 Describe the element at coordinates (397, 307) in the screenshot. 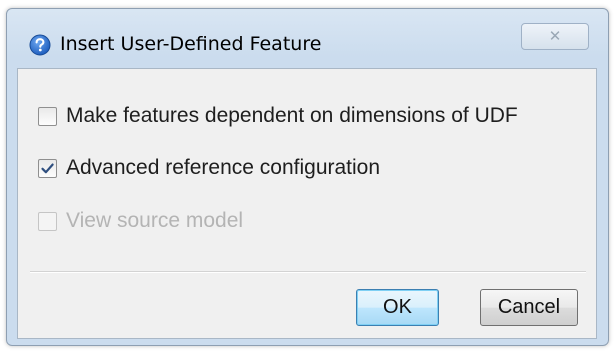

I see `ok-button: OK` at that location.